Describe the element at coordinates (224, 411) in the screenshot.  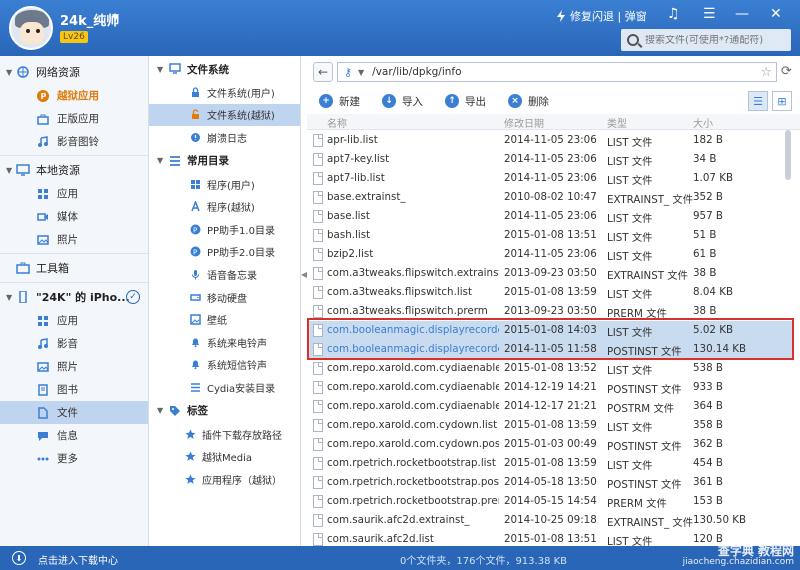
I see `tree-group-tags: ▼ 标签` at that location.